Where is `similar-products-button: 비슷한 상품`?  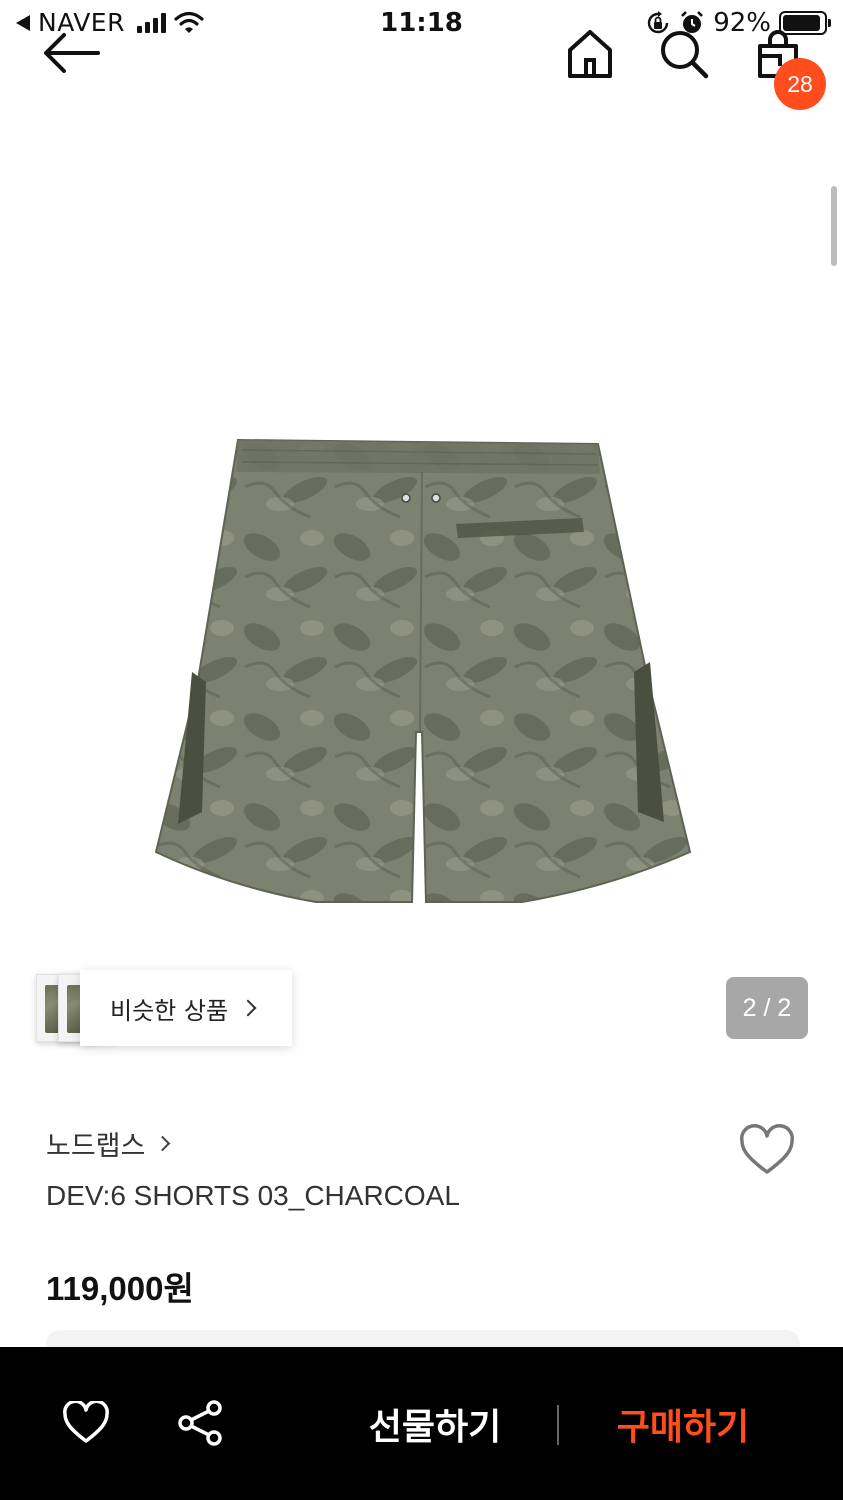
similar-products-button: 비슷한 상품 is located at coordinates (186, 1008).